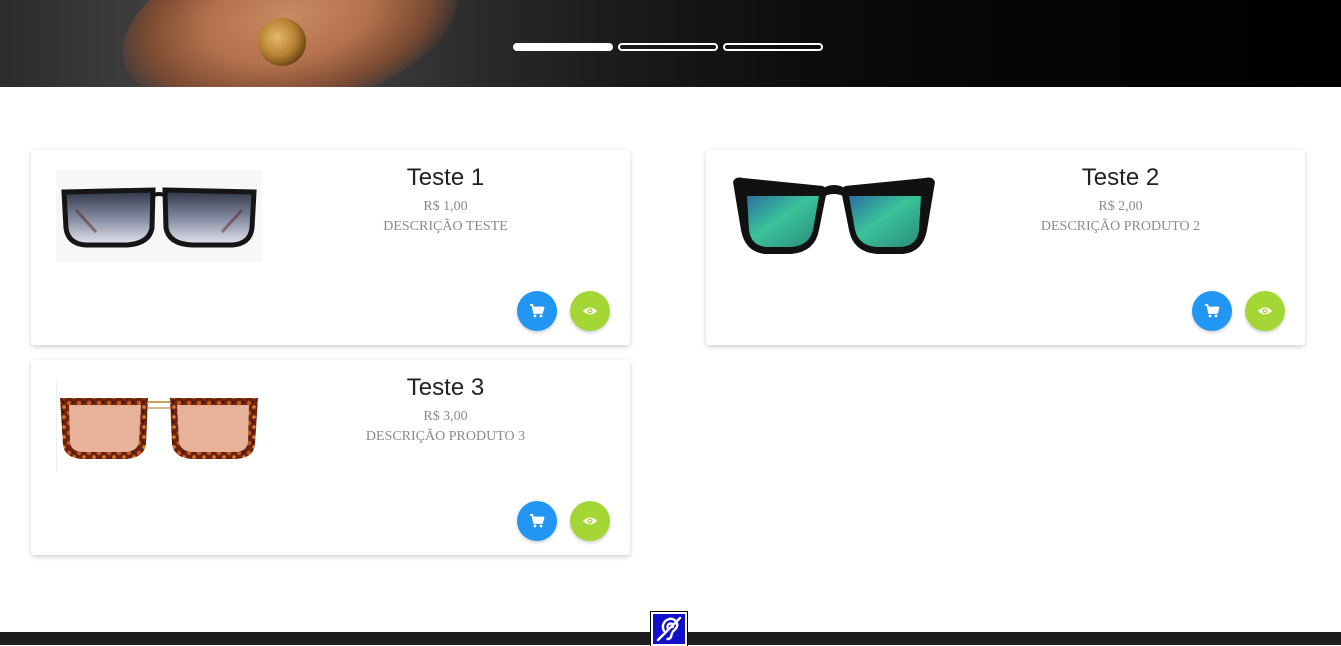  Describe the element at coordinates (330, 247) in the screenshot. I see `product-card: Teste 1 R$ 1,00 DESCRIÇÃO TESTE` at that location.